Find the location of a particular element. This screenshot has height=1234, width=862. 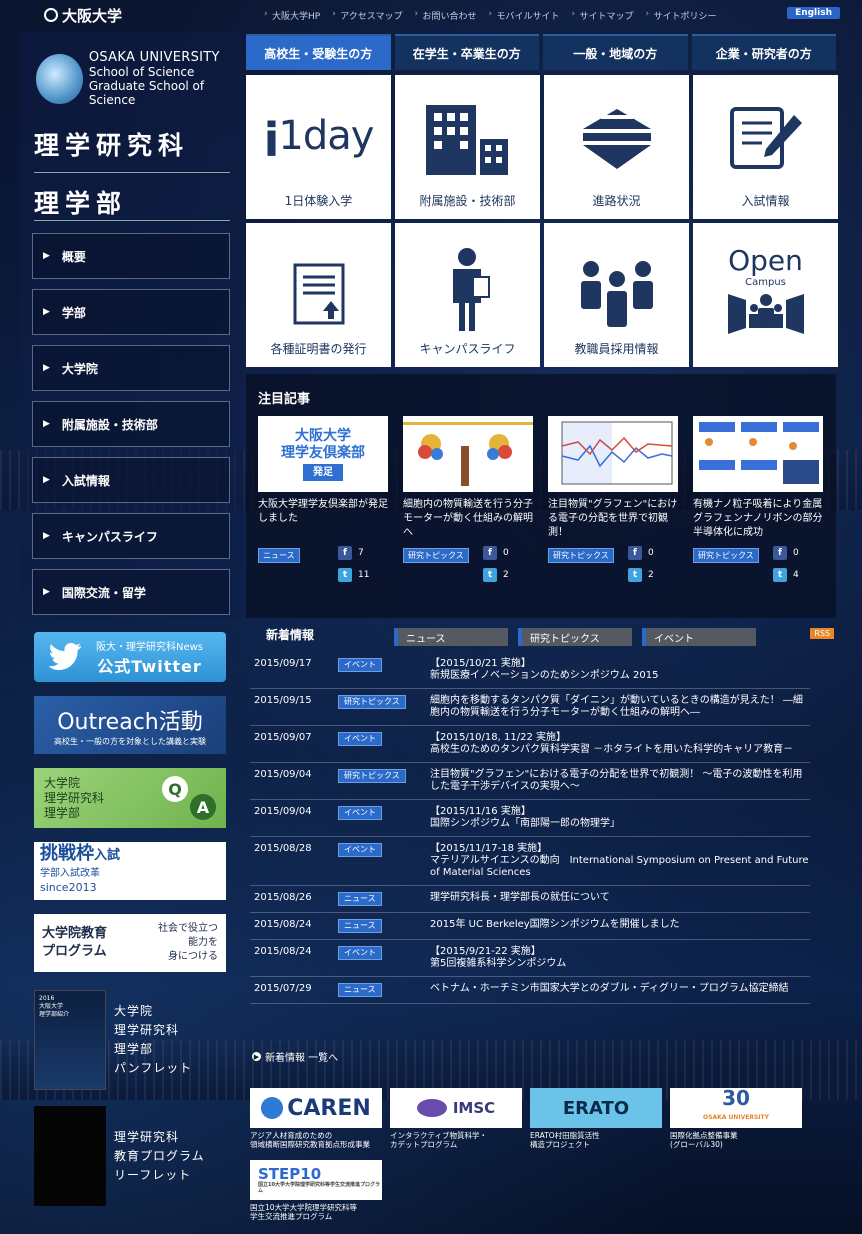

sidebar-item-campus-life: ▶ キャンパスライフ is located at coordinates (131, 536).